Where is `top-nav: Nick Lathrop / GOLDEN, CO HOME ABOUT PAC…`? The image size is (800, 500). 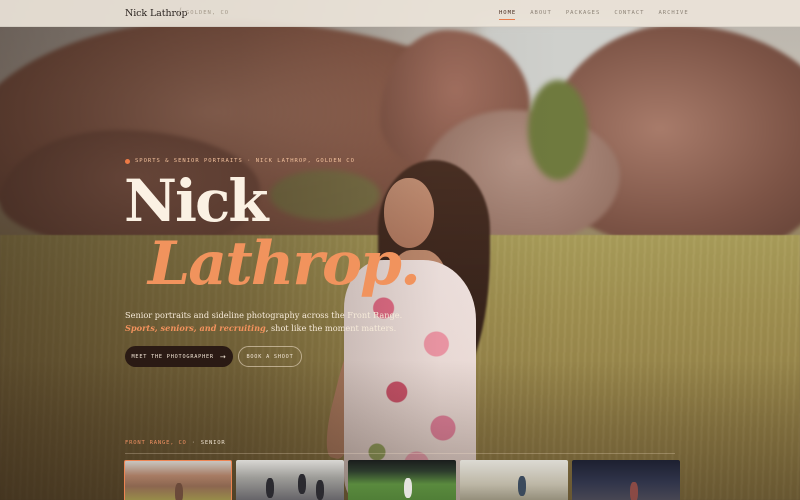
top-nav: Nick Lathrop / GOLDEN, CO HOME ABOUT PAC… is located at coordinates (400, 13).